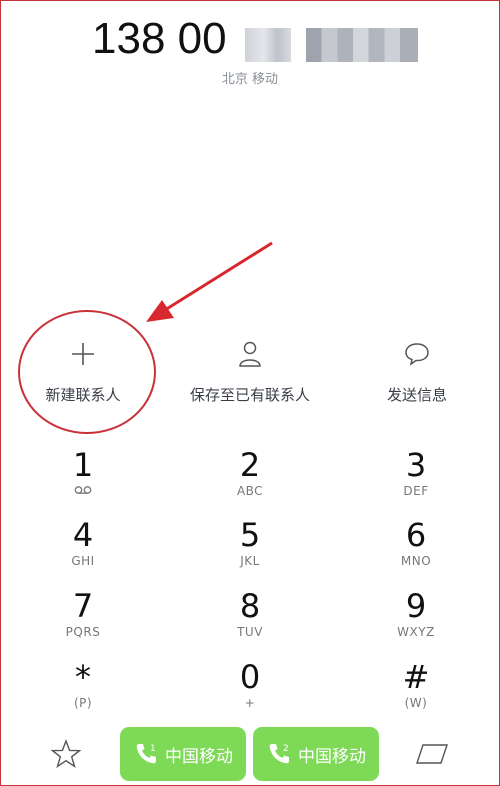  Describe the element at coordinates (250, 491) in the screenshot. I see `key-letters: ABC` at that location.